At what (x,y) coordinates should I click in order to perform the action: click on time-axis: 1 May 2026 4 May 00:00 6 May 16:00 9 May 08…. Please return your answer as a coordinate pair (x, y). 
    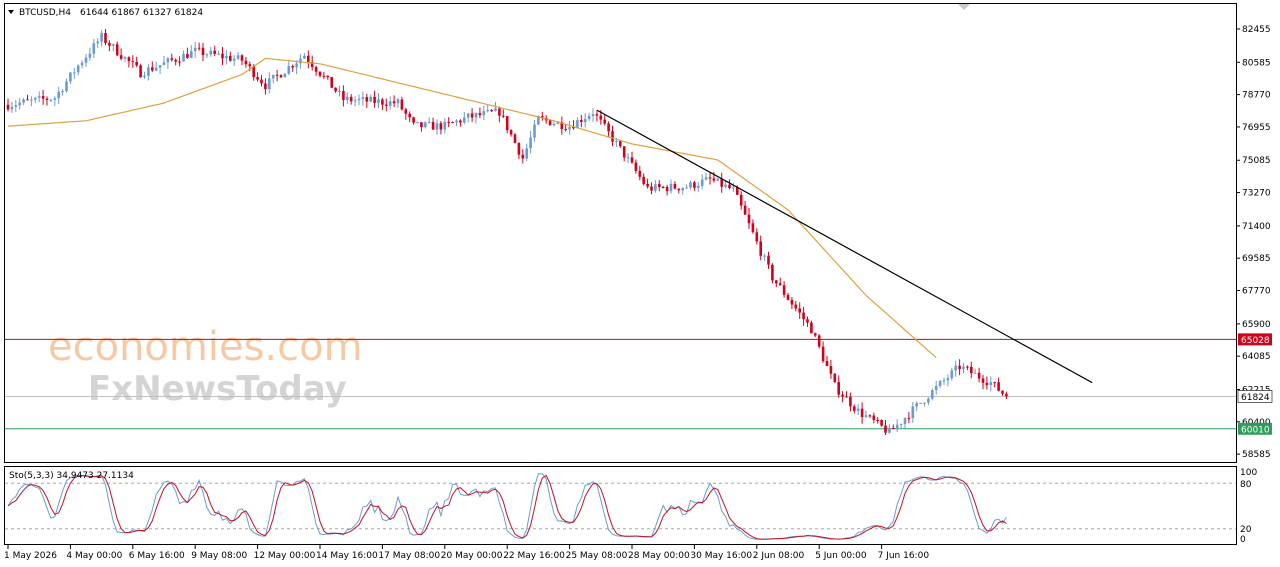
    Looking at the image, I should click on (466, 553).